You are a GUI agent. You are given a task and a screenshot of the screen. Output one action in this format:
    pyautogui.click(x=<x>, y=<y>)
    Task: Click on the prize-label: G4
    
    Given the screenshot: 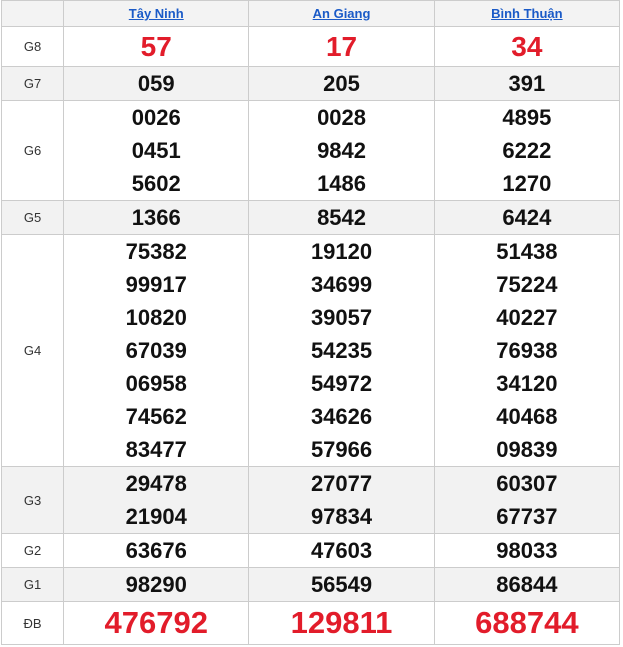 What is the action you would take?
    pyautogui.click(x=32, y=350)
    